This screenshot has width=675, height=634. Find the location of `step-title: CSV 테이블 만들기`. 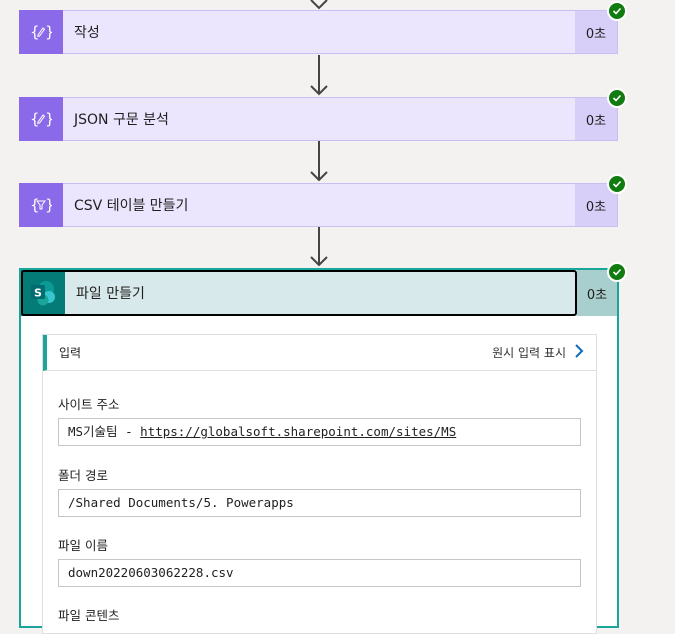

step-title: CSV 테이블 만들기 is located at coordinates (131, 206).